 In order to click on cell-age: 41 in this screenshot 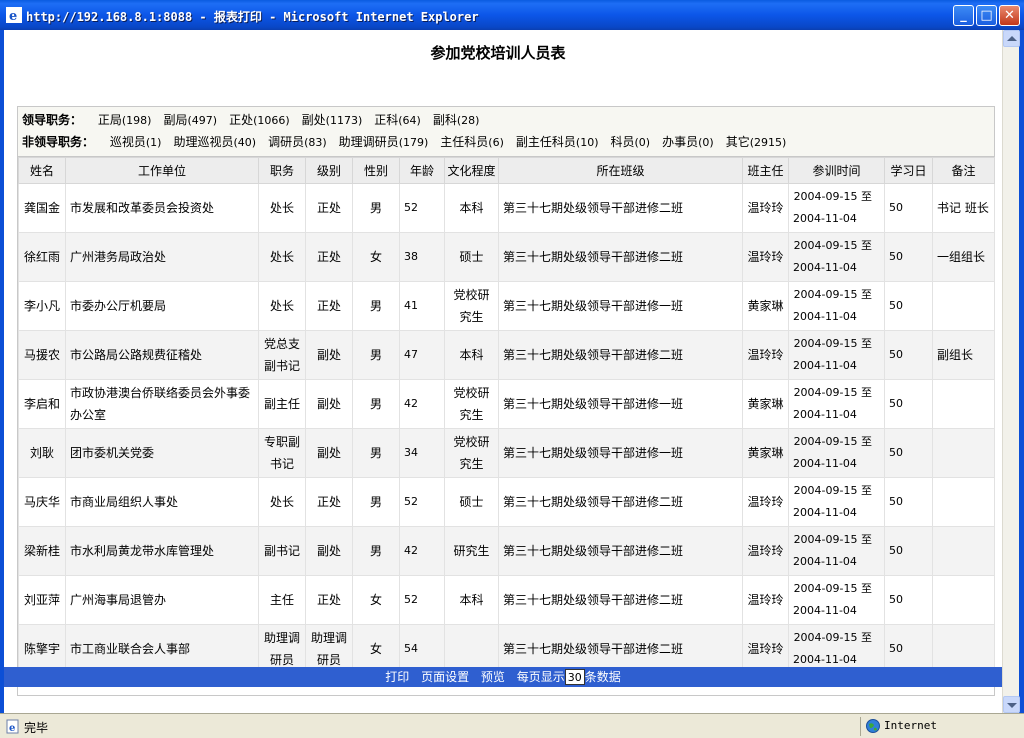, I will do `click(422, 306)`.